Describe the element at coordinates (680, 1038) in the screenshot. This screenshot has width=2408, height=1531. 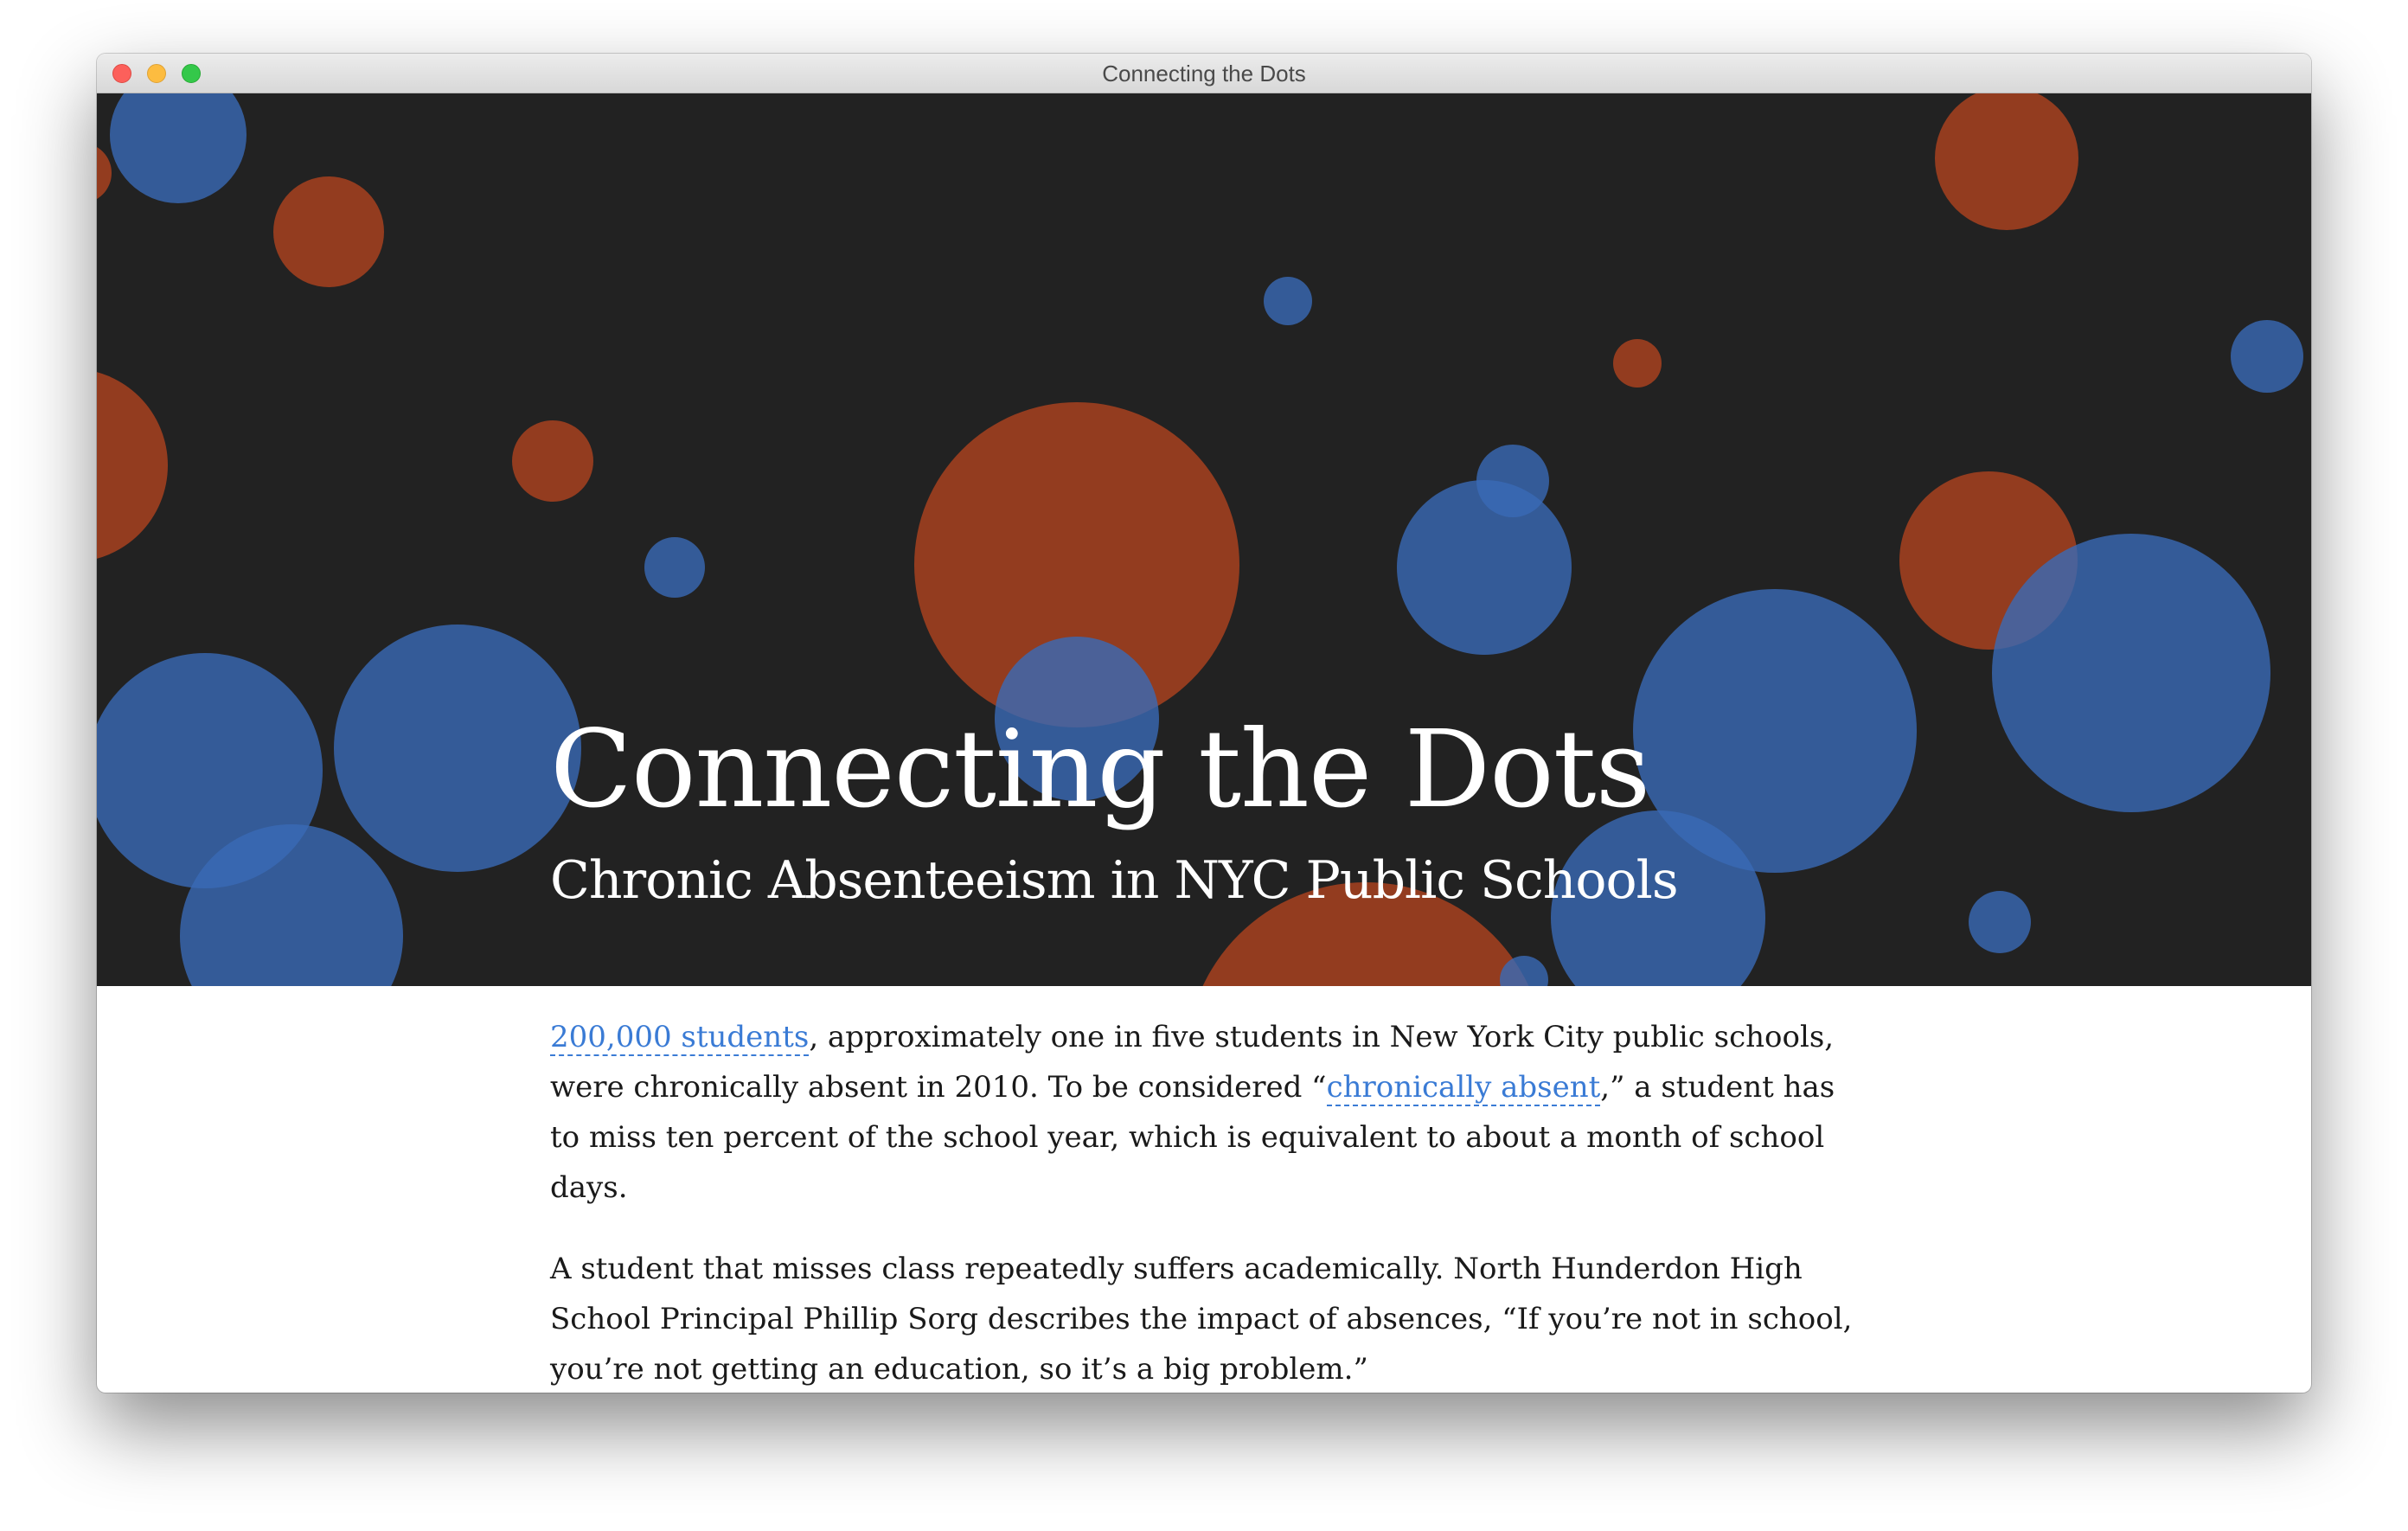
I see `students-link: 200,000 students` at that location.